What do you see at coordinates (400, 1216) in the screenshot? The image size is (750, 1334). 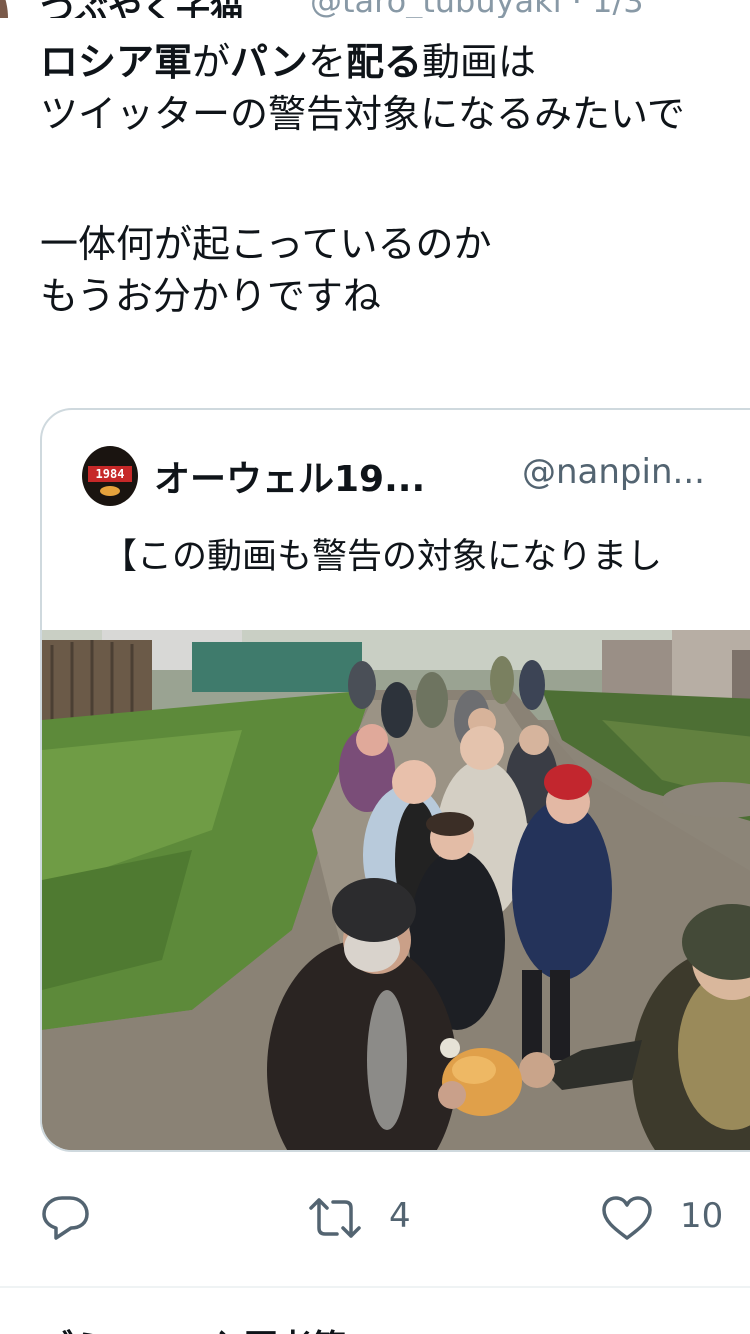 I see `retweet-count: 4` at bounding box center [400, 1216].